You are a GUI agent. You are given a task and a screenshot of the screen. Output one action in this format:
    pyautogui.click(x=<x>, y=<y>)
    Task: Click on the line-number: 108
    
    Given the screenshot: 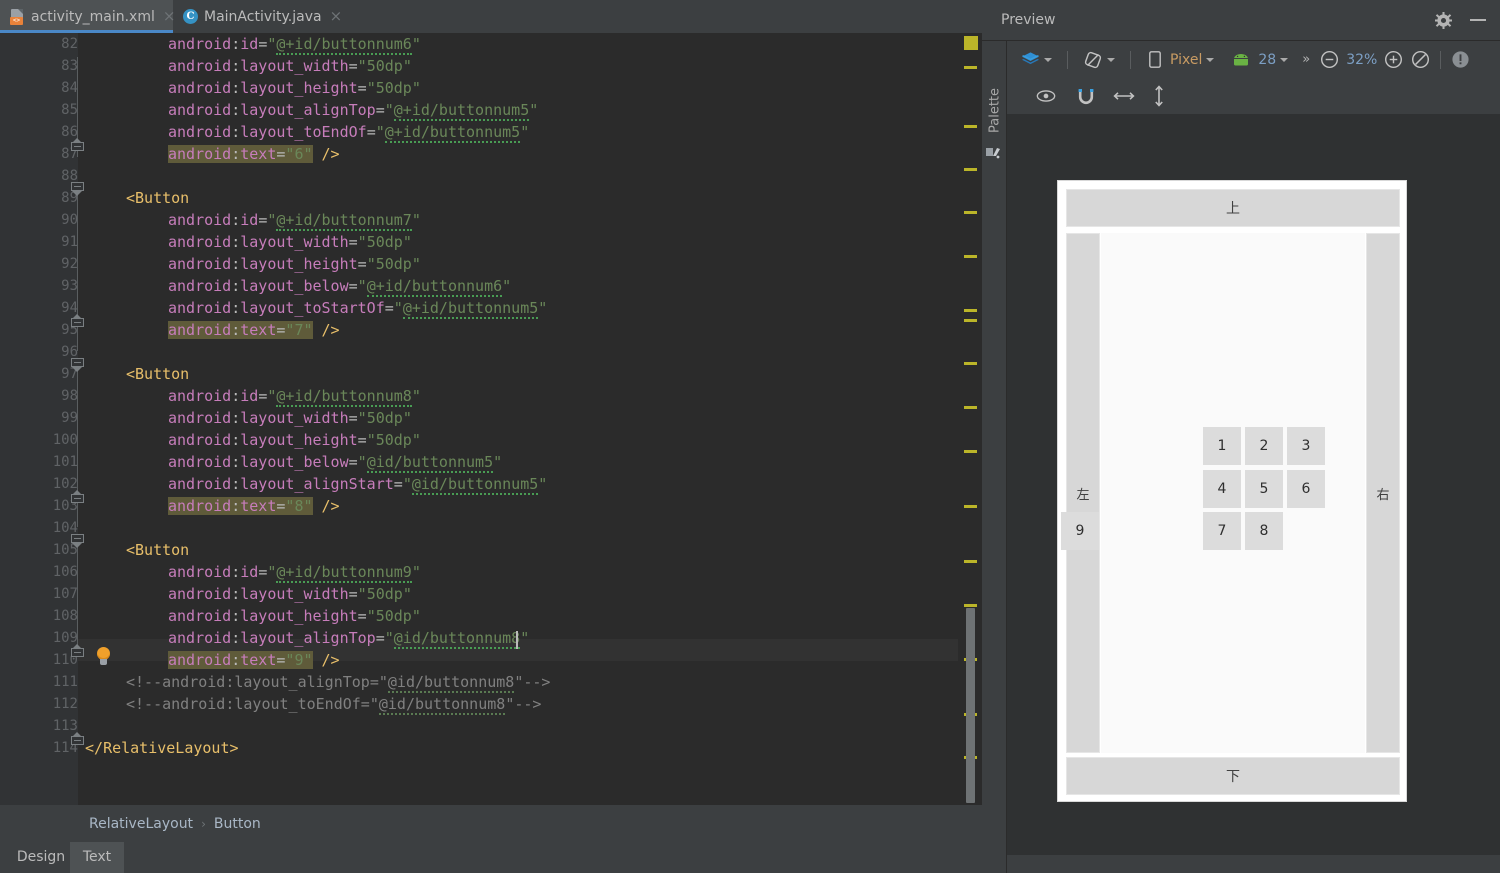 What is the action you would take?
    pyautogui.click(x=65, y=616)
    